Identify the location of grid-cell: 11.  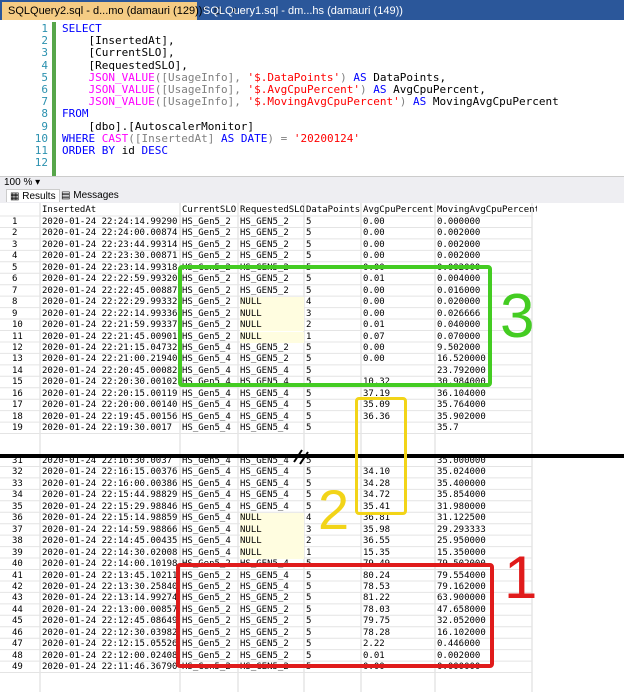
(24, 337).